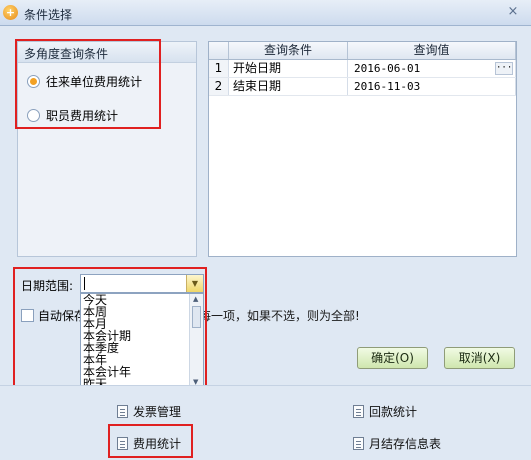 This screenshot has height=460, width=531. Describe the element at coordinates (392, 358) in the screenshot. I see `ok-button: 确定(O)` at that location.